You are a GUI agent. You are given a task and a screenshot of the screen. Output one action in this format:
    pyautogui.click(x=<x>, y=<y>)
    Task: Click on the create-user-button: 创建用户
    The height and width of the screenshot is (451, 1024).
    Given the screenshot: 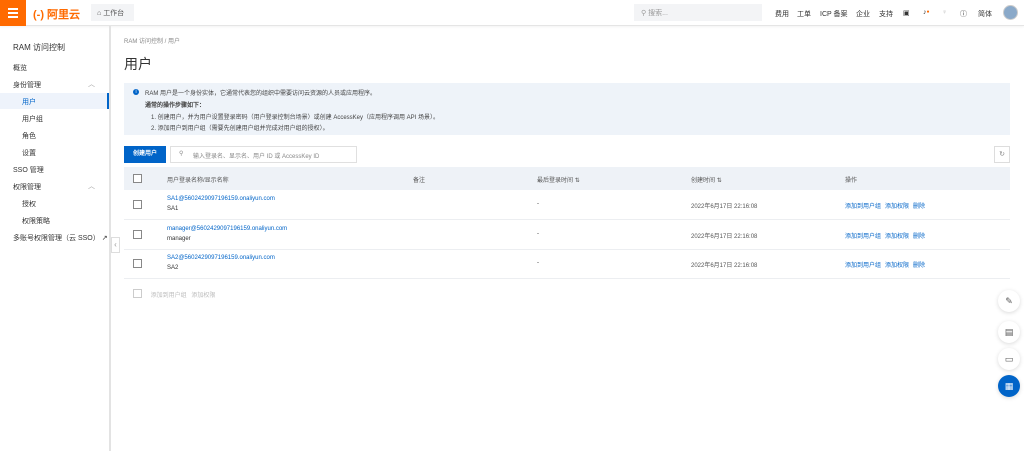 What is the action you would take?
    pyautogui.click(x=145, y=154)
    